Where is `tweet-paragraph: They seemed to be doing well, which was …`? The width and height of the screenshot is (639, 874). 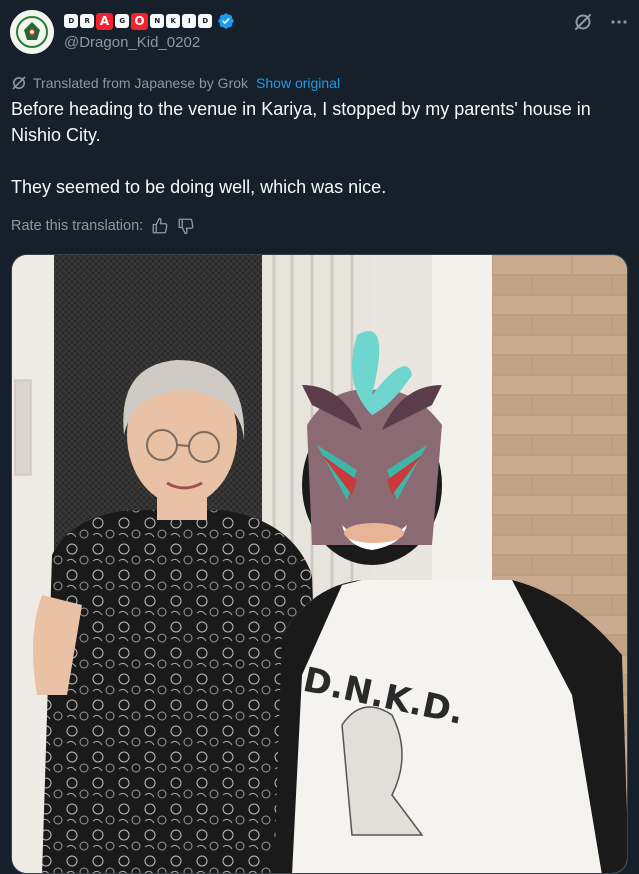 tweet-paragraph: They seemed to be doing well, which was … is located at coordinates (199, 187).